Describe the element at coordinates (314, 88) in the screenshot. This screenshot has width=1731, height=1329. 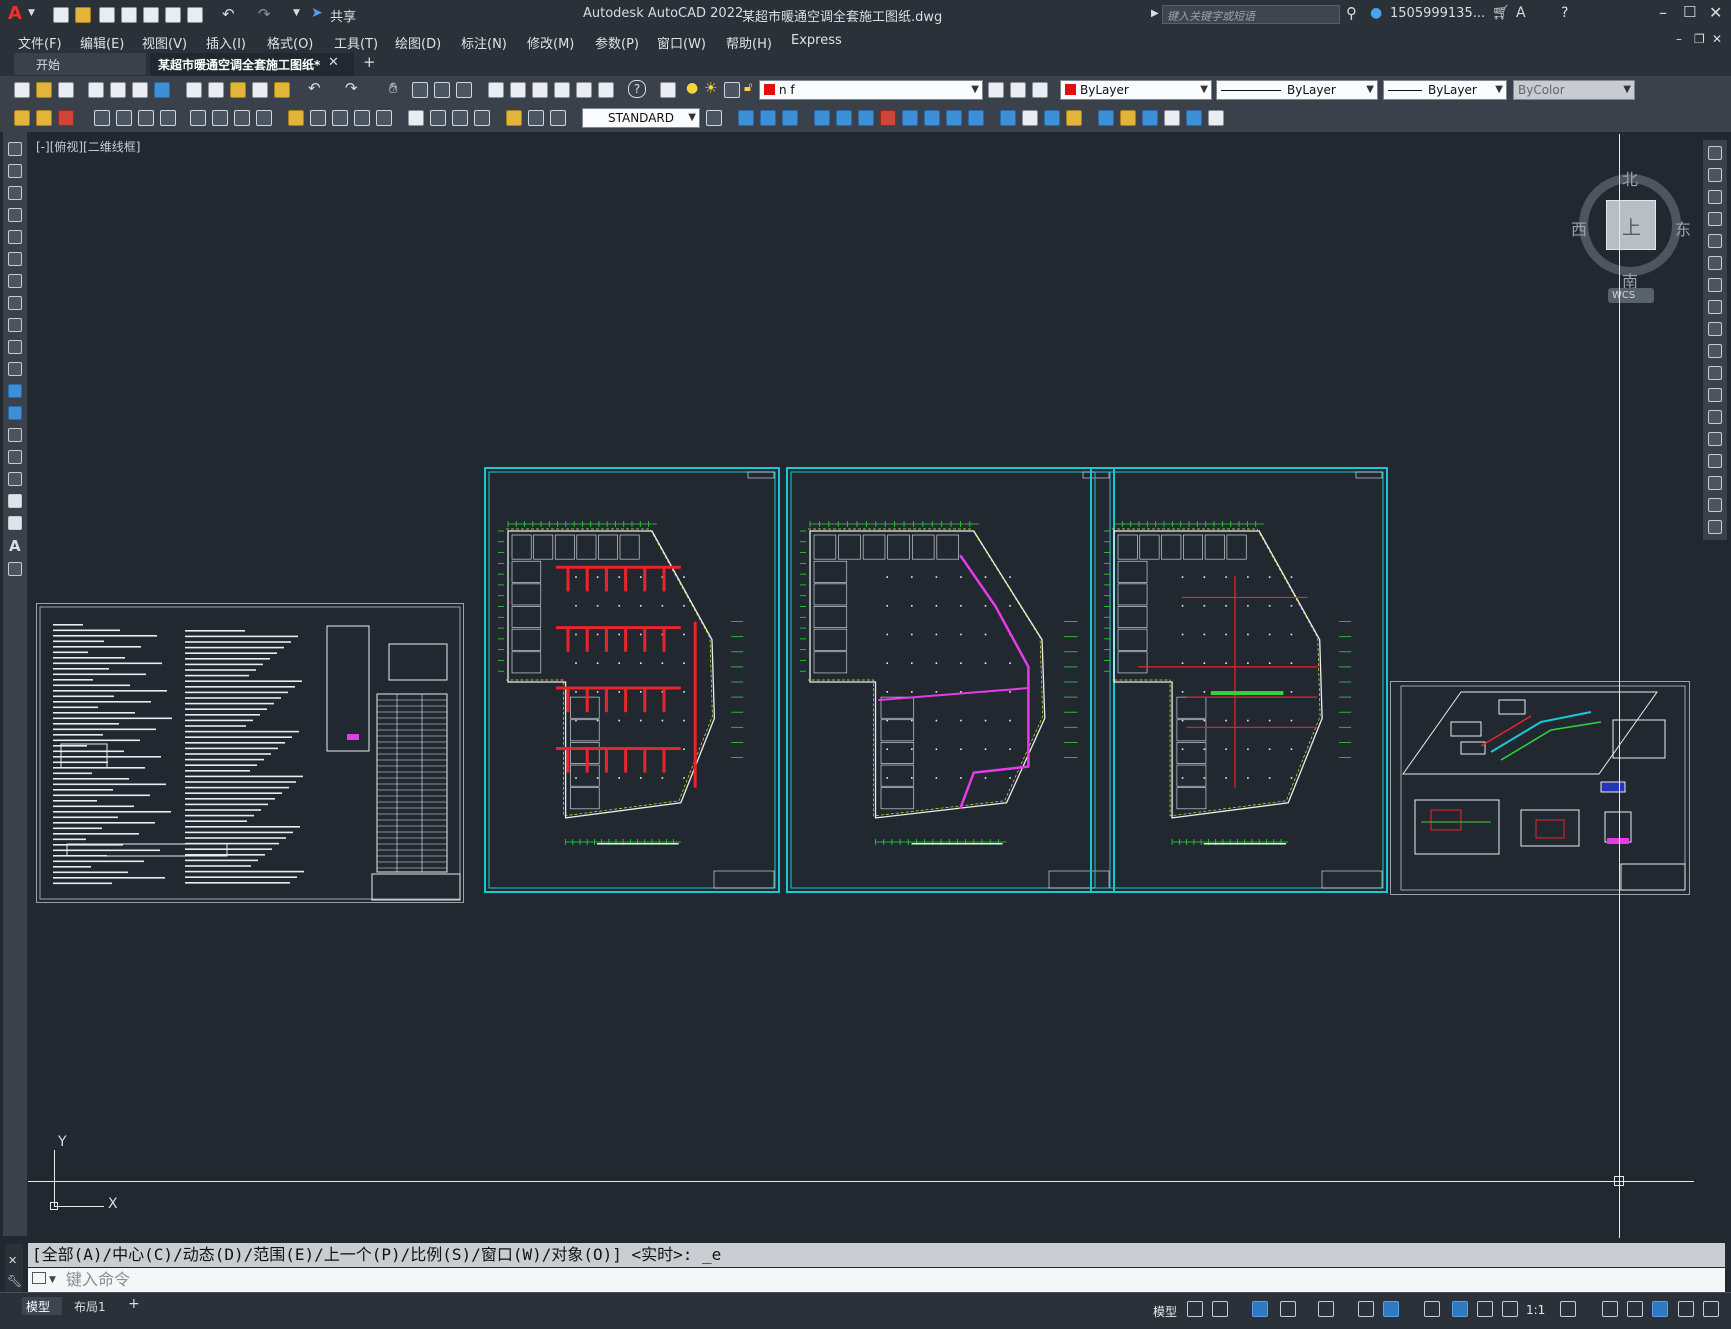
I see `undo-toolbar-icon: ↶` at that location.